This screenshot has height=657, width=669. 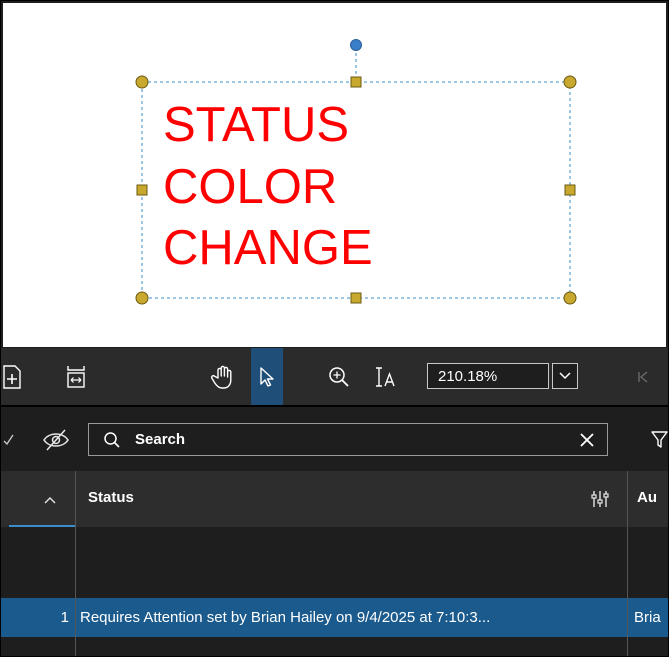 I want to click on select-tool-button, so click(x=267, y=376).